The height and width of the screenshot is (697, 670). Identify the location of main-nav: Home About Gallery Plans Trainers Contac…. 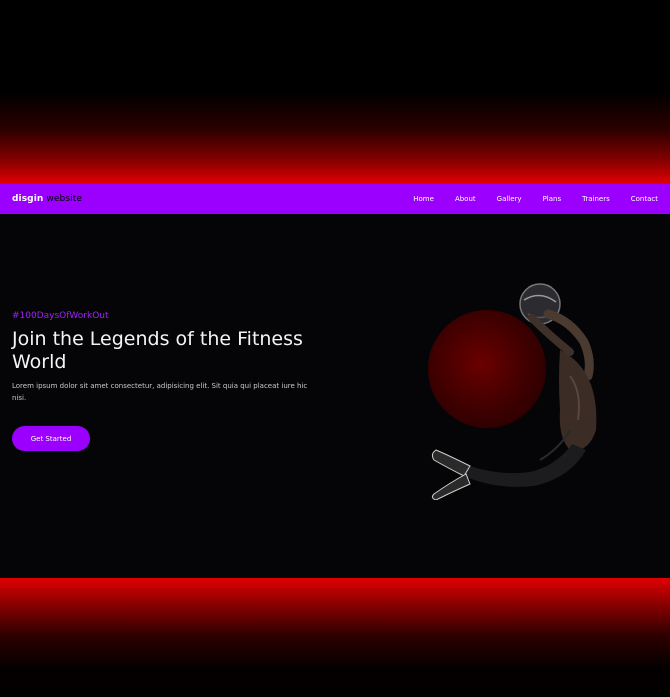
(525, 205).